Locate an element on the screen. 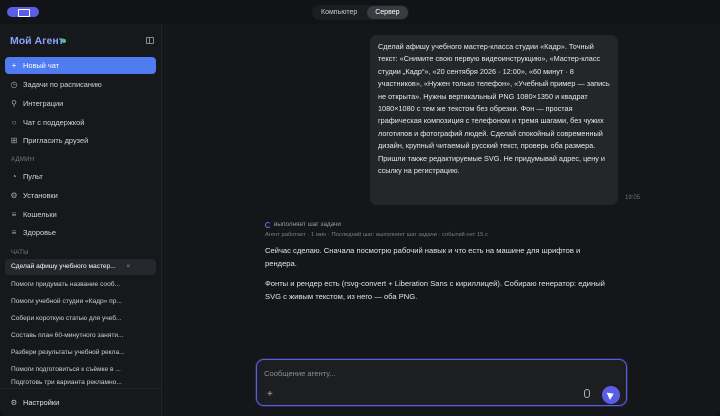 The width and height of the screenshot is (720, 416). nav-label: Пульт is located at coordinates (33, 176).